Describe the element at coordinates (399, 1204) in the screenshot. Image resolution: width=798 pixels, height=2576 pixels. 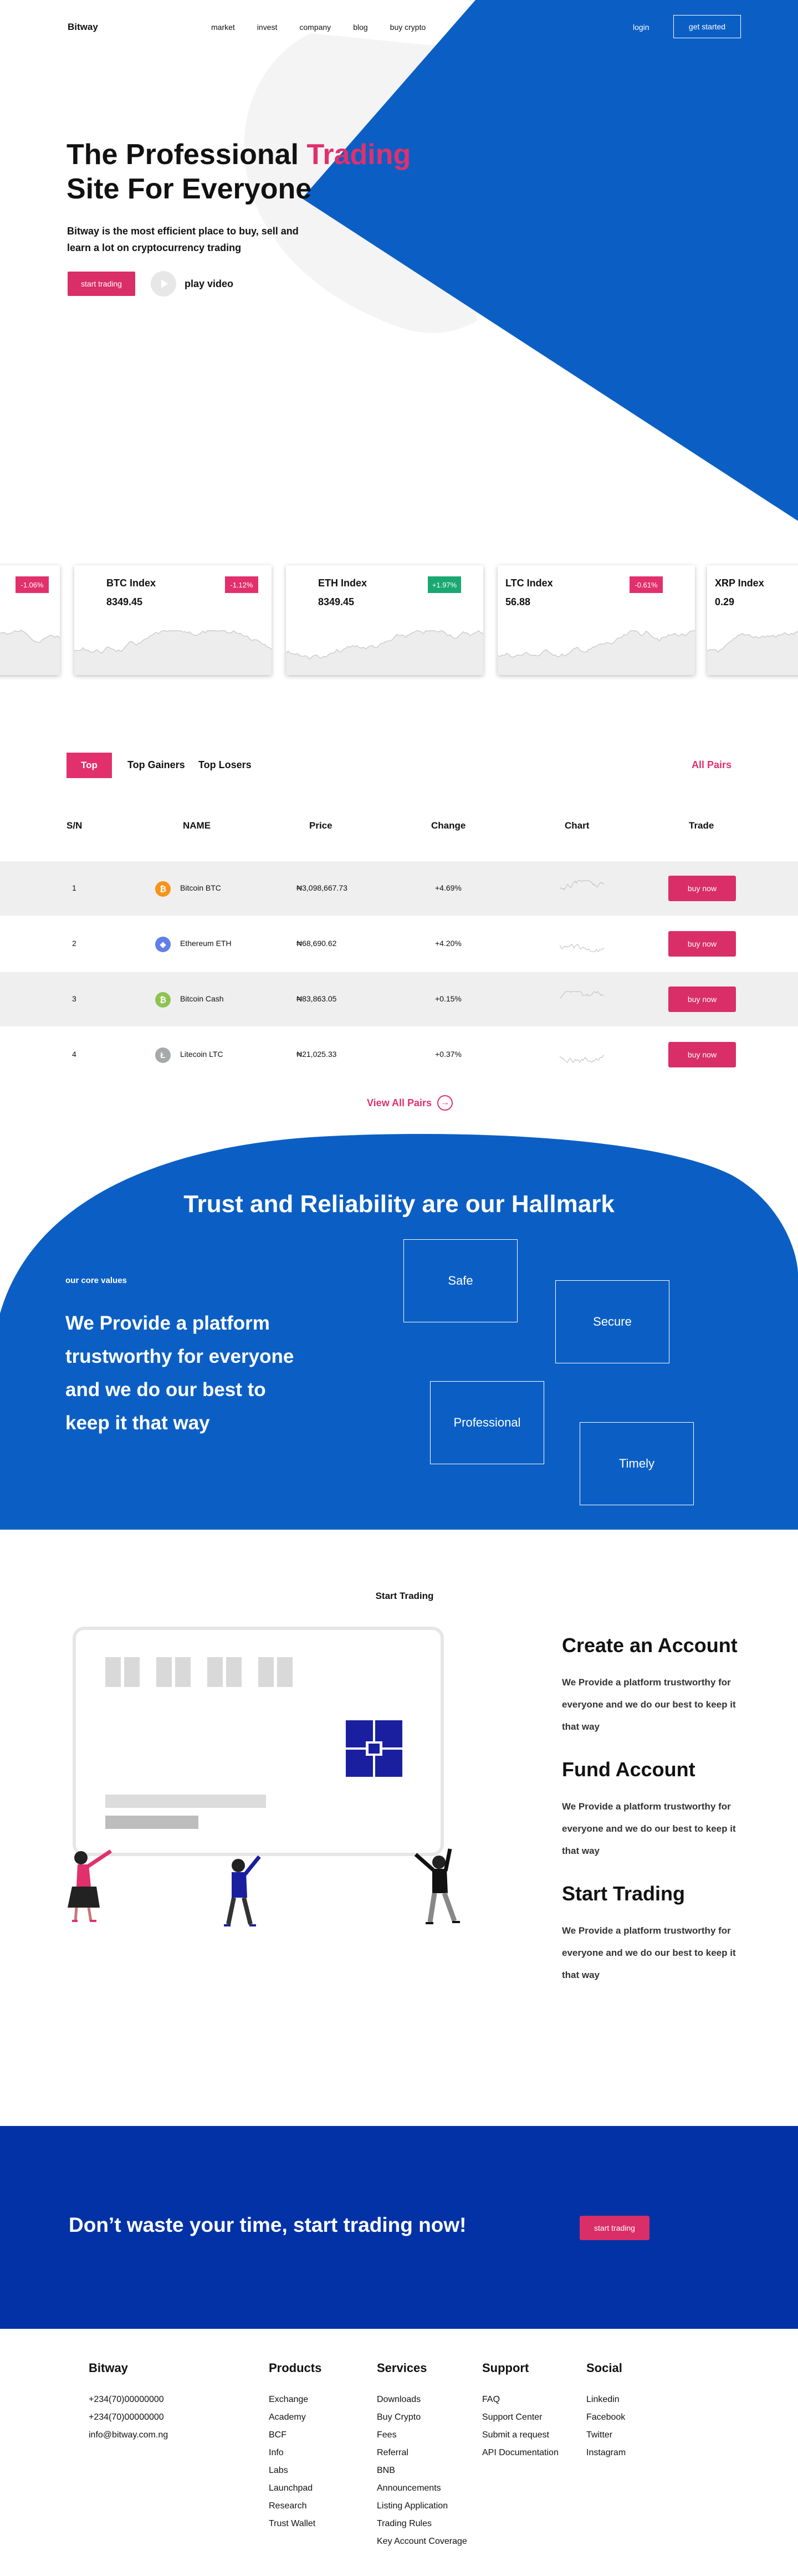
I see `trust-heading: Trust and Reliability are our Hallmark` at that location.